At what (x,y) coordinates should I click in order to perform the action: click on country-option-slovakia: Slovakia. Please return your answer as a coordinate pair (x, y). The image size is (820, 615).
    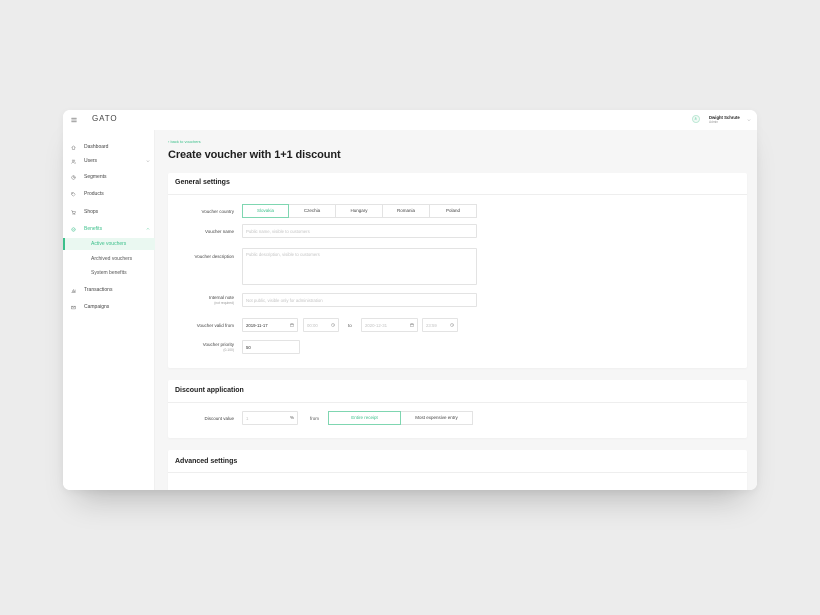
    Looking at the image, I should click on (265, 211).